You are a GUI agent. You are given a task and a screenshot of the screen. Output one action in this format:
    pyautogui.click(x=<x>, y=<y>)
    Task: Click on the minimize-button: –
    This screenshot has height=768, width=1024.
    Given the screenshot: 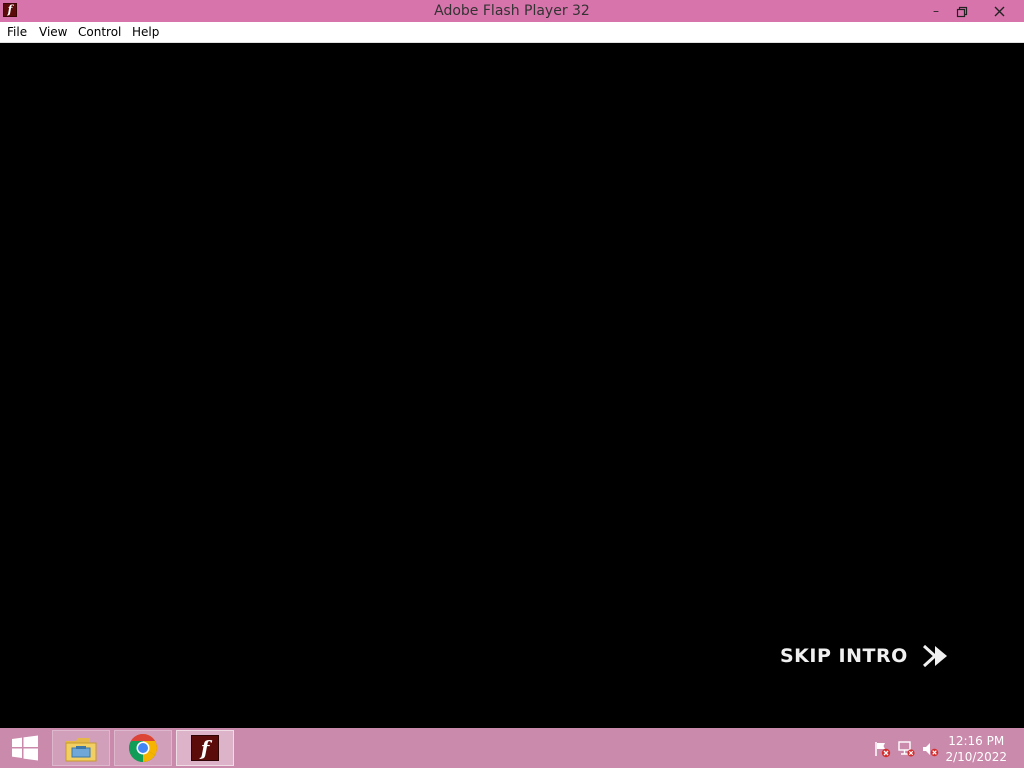 What is the action you would take?
    pyautogui.click(x=936, y=11)
    